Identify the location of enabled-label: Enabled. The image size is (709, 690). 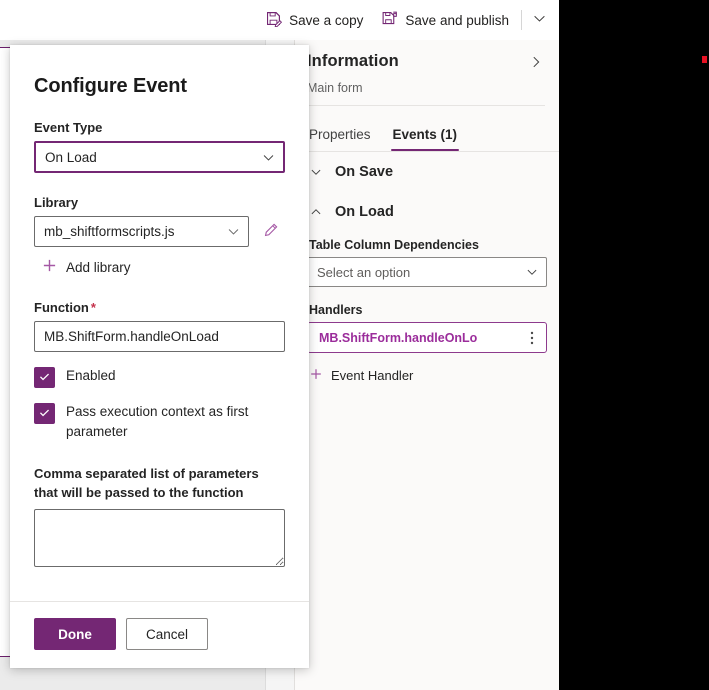
(91, 375).